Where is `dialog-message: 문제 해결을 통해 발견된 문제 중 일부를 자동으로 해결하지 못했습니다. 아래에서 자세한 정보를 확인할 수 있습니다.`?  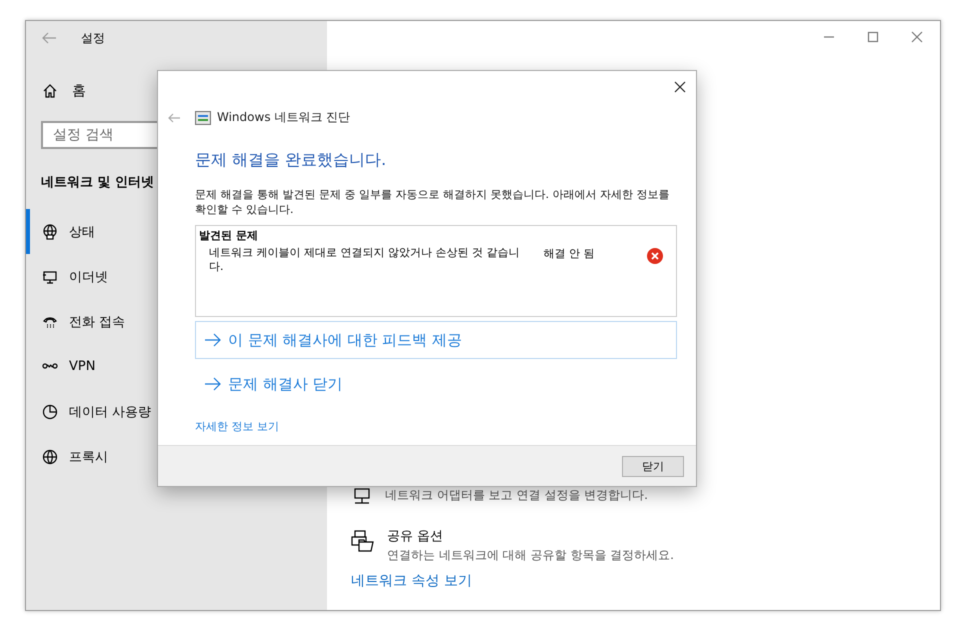
dialog-message: 문제 해결을 통해 발견된 문제 중 일부를 자동으로 해결하지 못했습니다. 아래에서 자세한 정보를 확인할 수 있습니다. is located at coordinates (432, 202).